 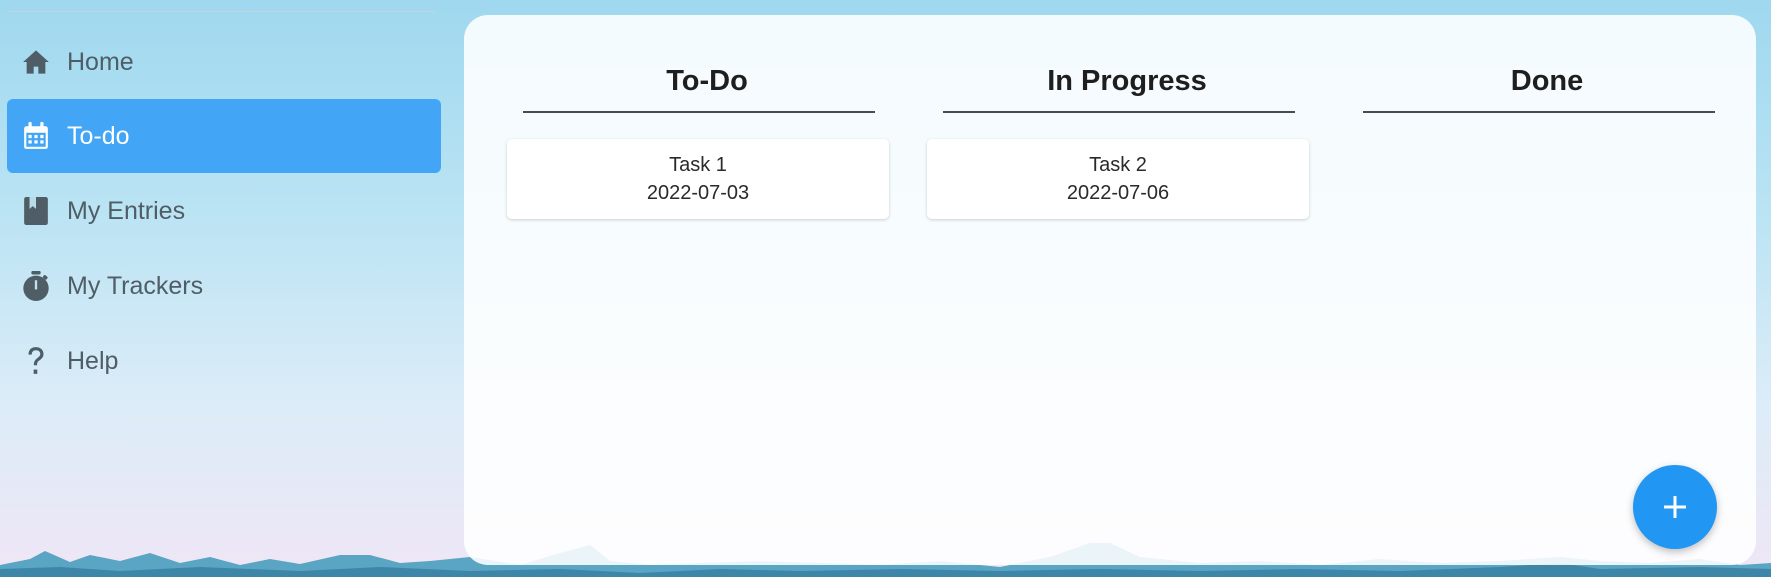 I want to click on calendar-icon, so click(x=36, y=136).